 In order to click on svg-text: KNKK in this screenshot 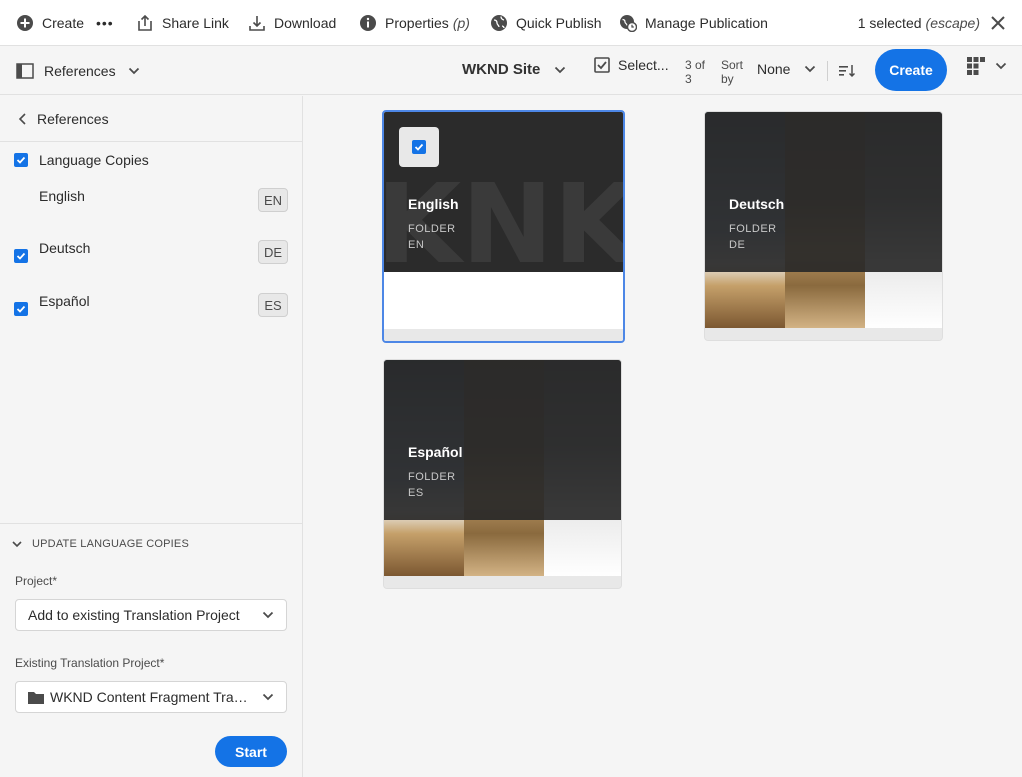, I will do `click(503, 217)`.